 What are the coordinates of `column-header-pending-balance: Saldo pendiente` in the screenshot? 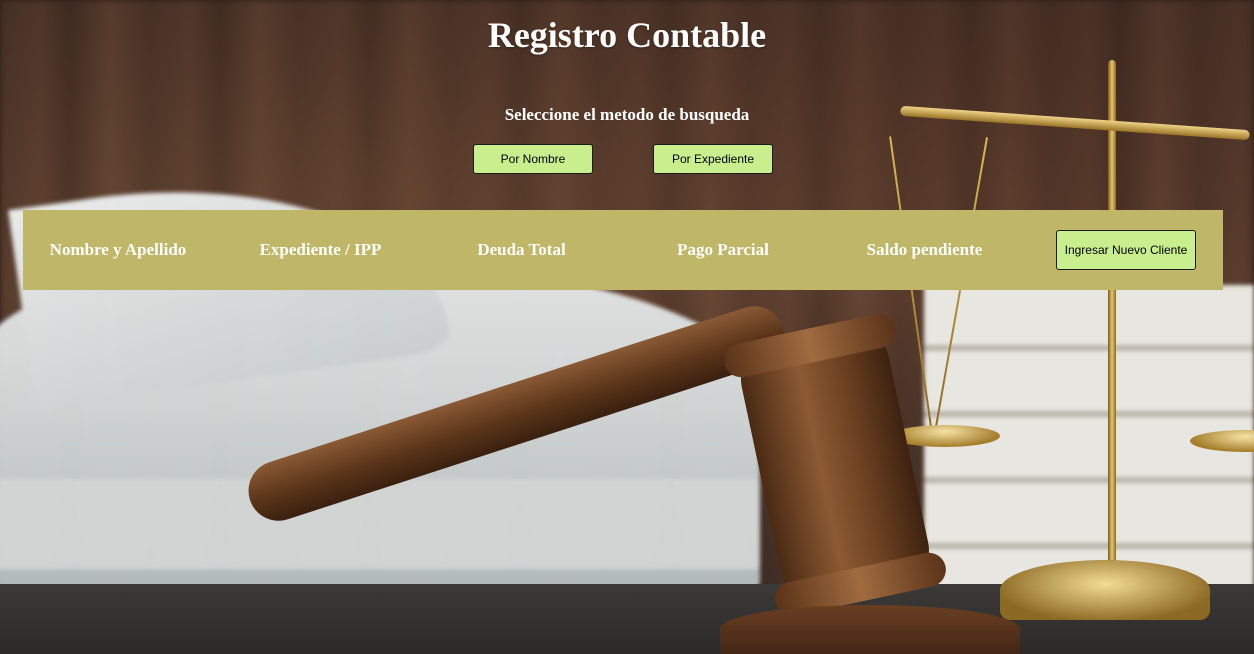 It's located at (924, 249).